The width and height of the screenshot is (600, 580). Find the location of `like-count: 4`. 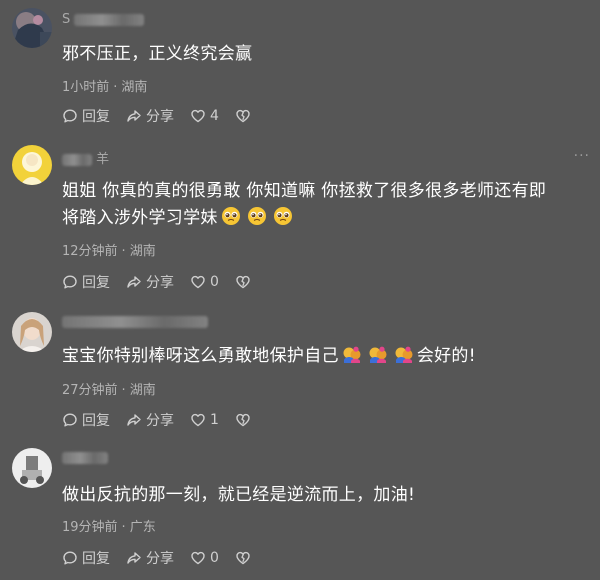

like-count: 4 is located at coordinates (214, 116).